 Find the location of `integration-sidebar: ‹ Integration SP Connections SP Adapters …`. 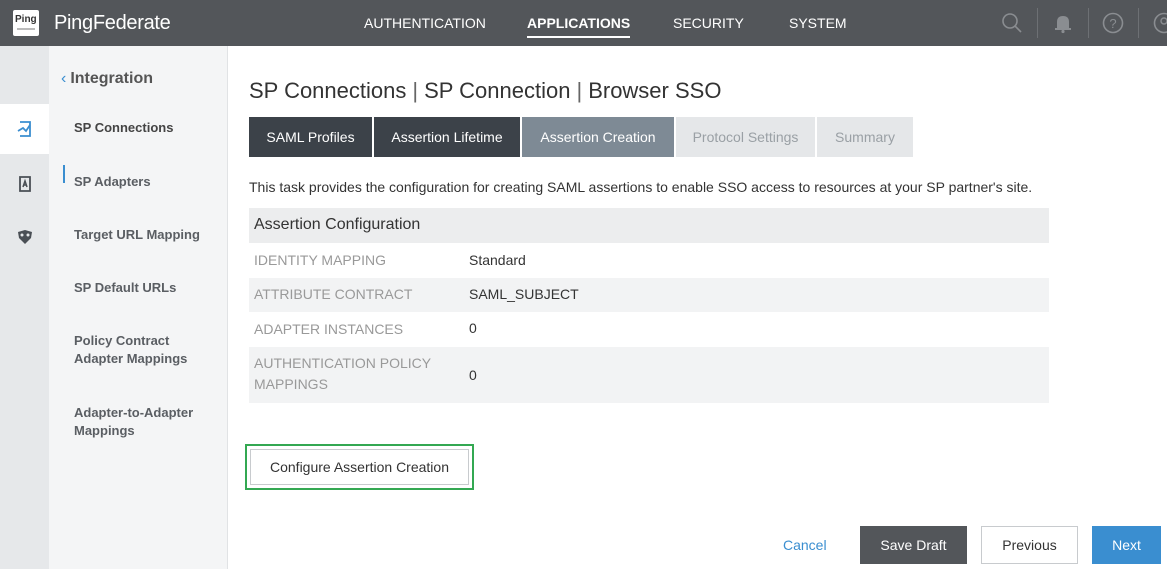

integration-sidebar: ‹ Integration SP Connections SP Adapters … is located at coordinates (138, 307).